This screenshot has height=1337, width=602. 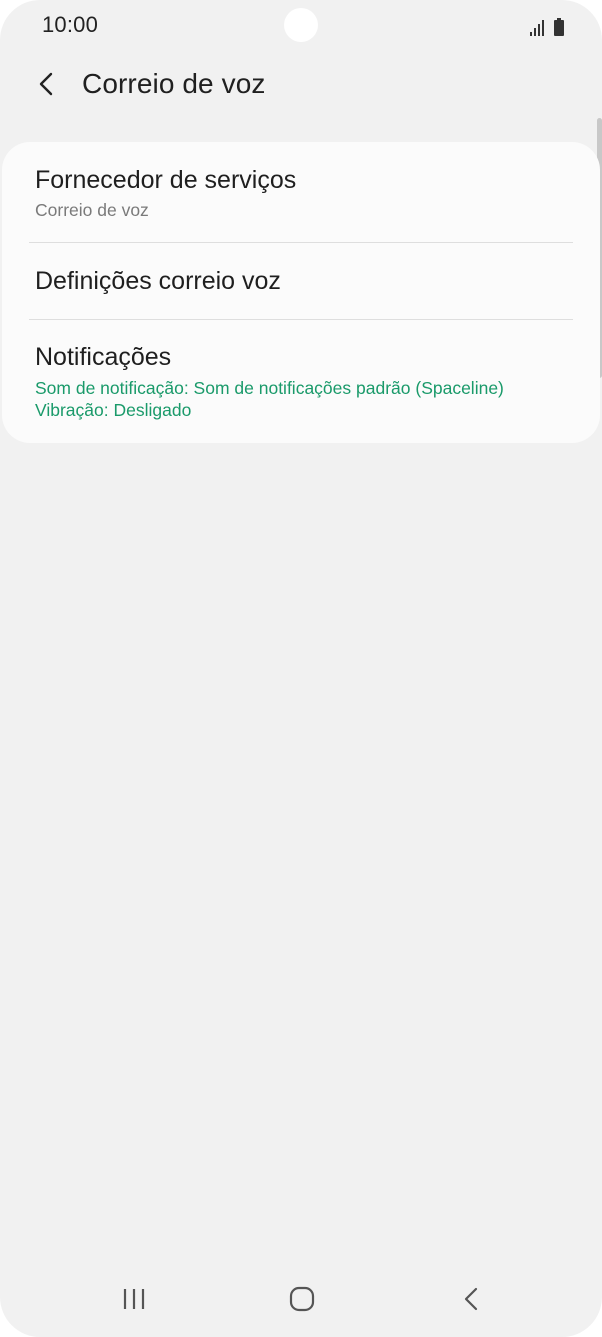 I want to click on item-title: Notificações, so click(x=103, y=357).